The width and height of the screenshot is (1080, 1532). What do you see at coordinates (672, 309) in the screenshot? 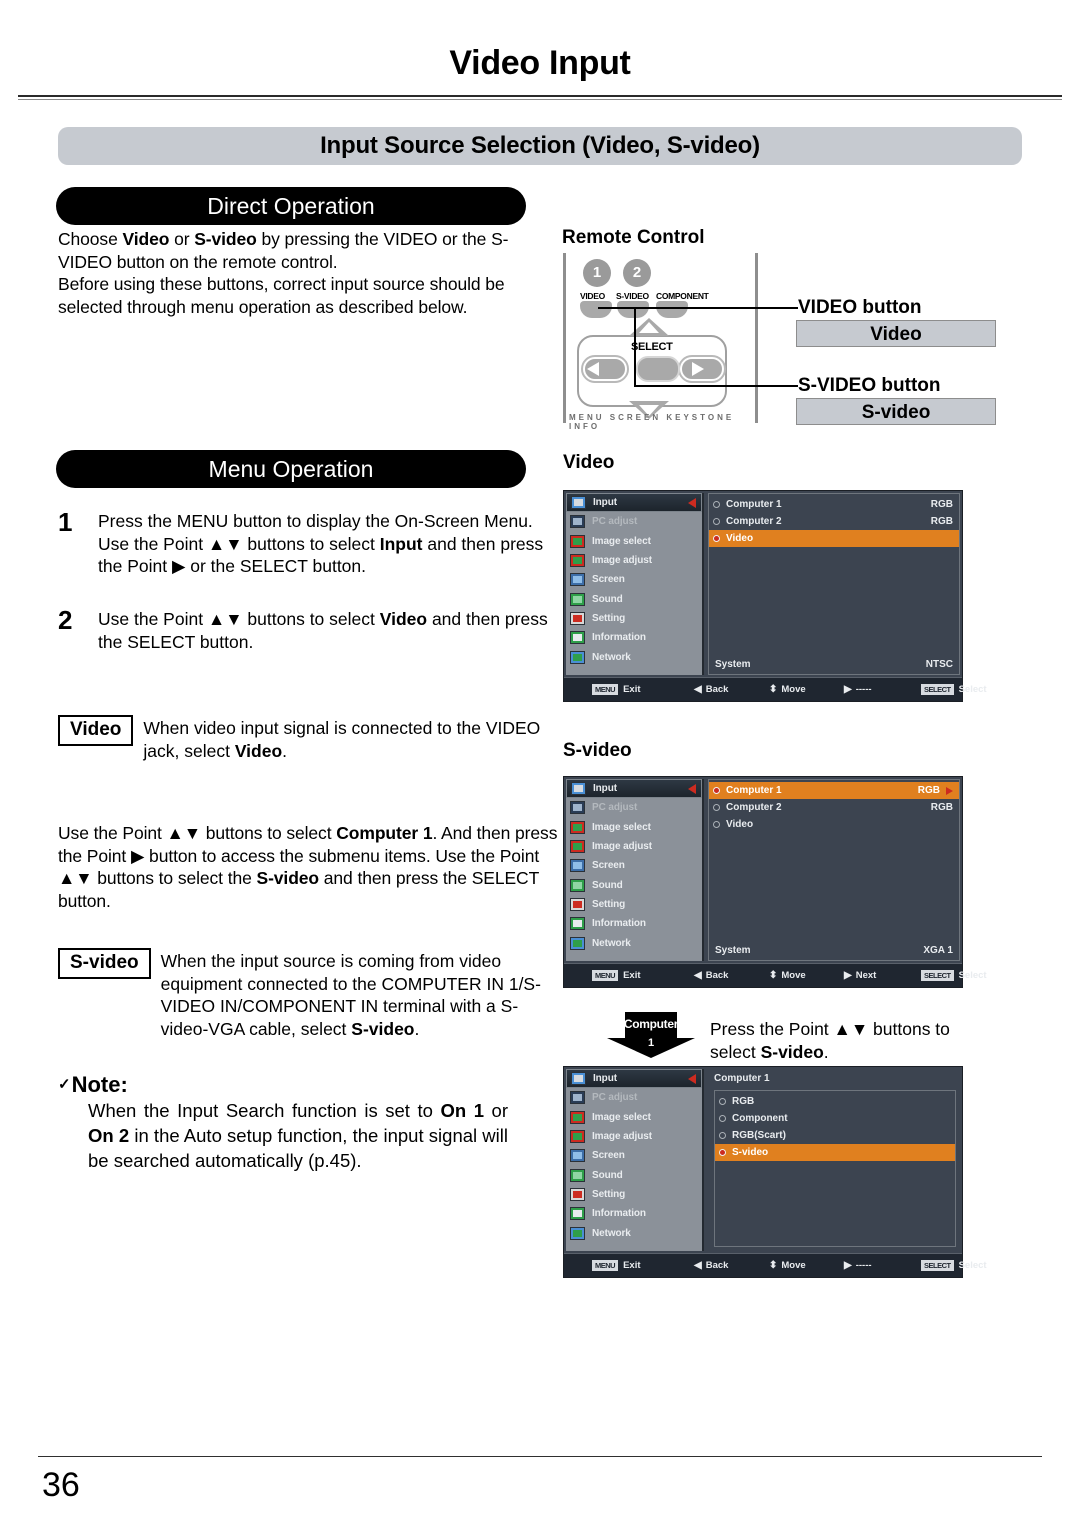
I see `component-key` at bounding box center [672, 309].